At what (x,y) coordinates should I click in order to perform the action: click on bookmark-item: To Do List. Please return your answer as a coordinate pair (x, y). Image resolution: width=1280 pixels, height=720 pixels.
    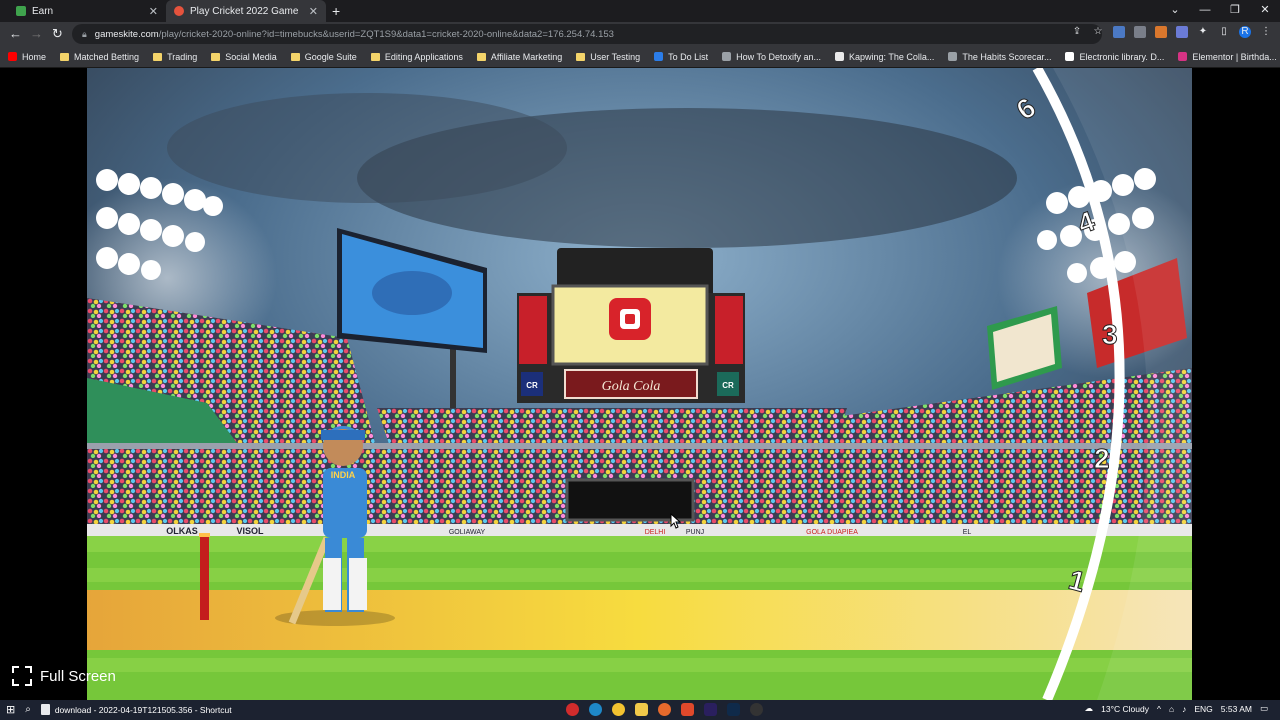
    Looking at the image, I should click on (681, 57).